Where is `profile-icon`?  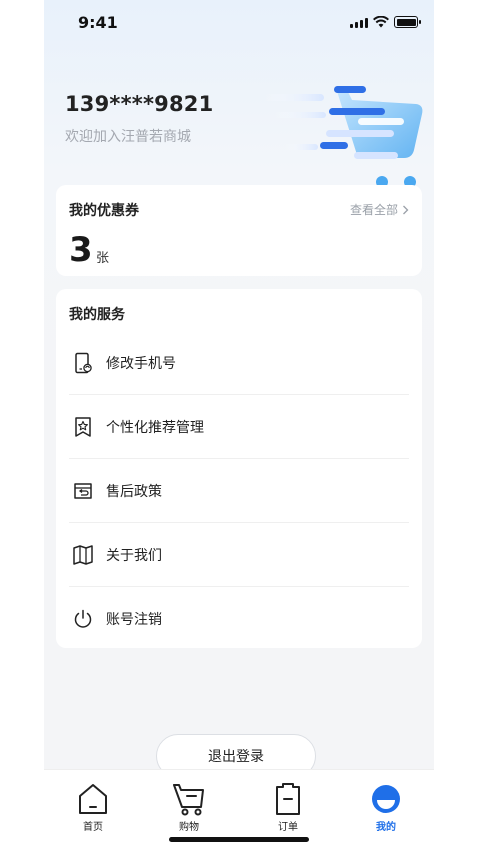 profile-icon is located at coordinates (386, 799).